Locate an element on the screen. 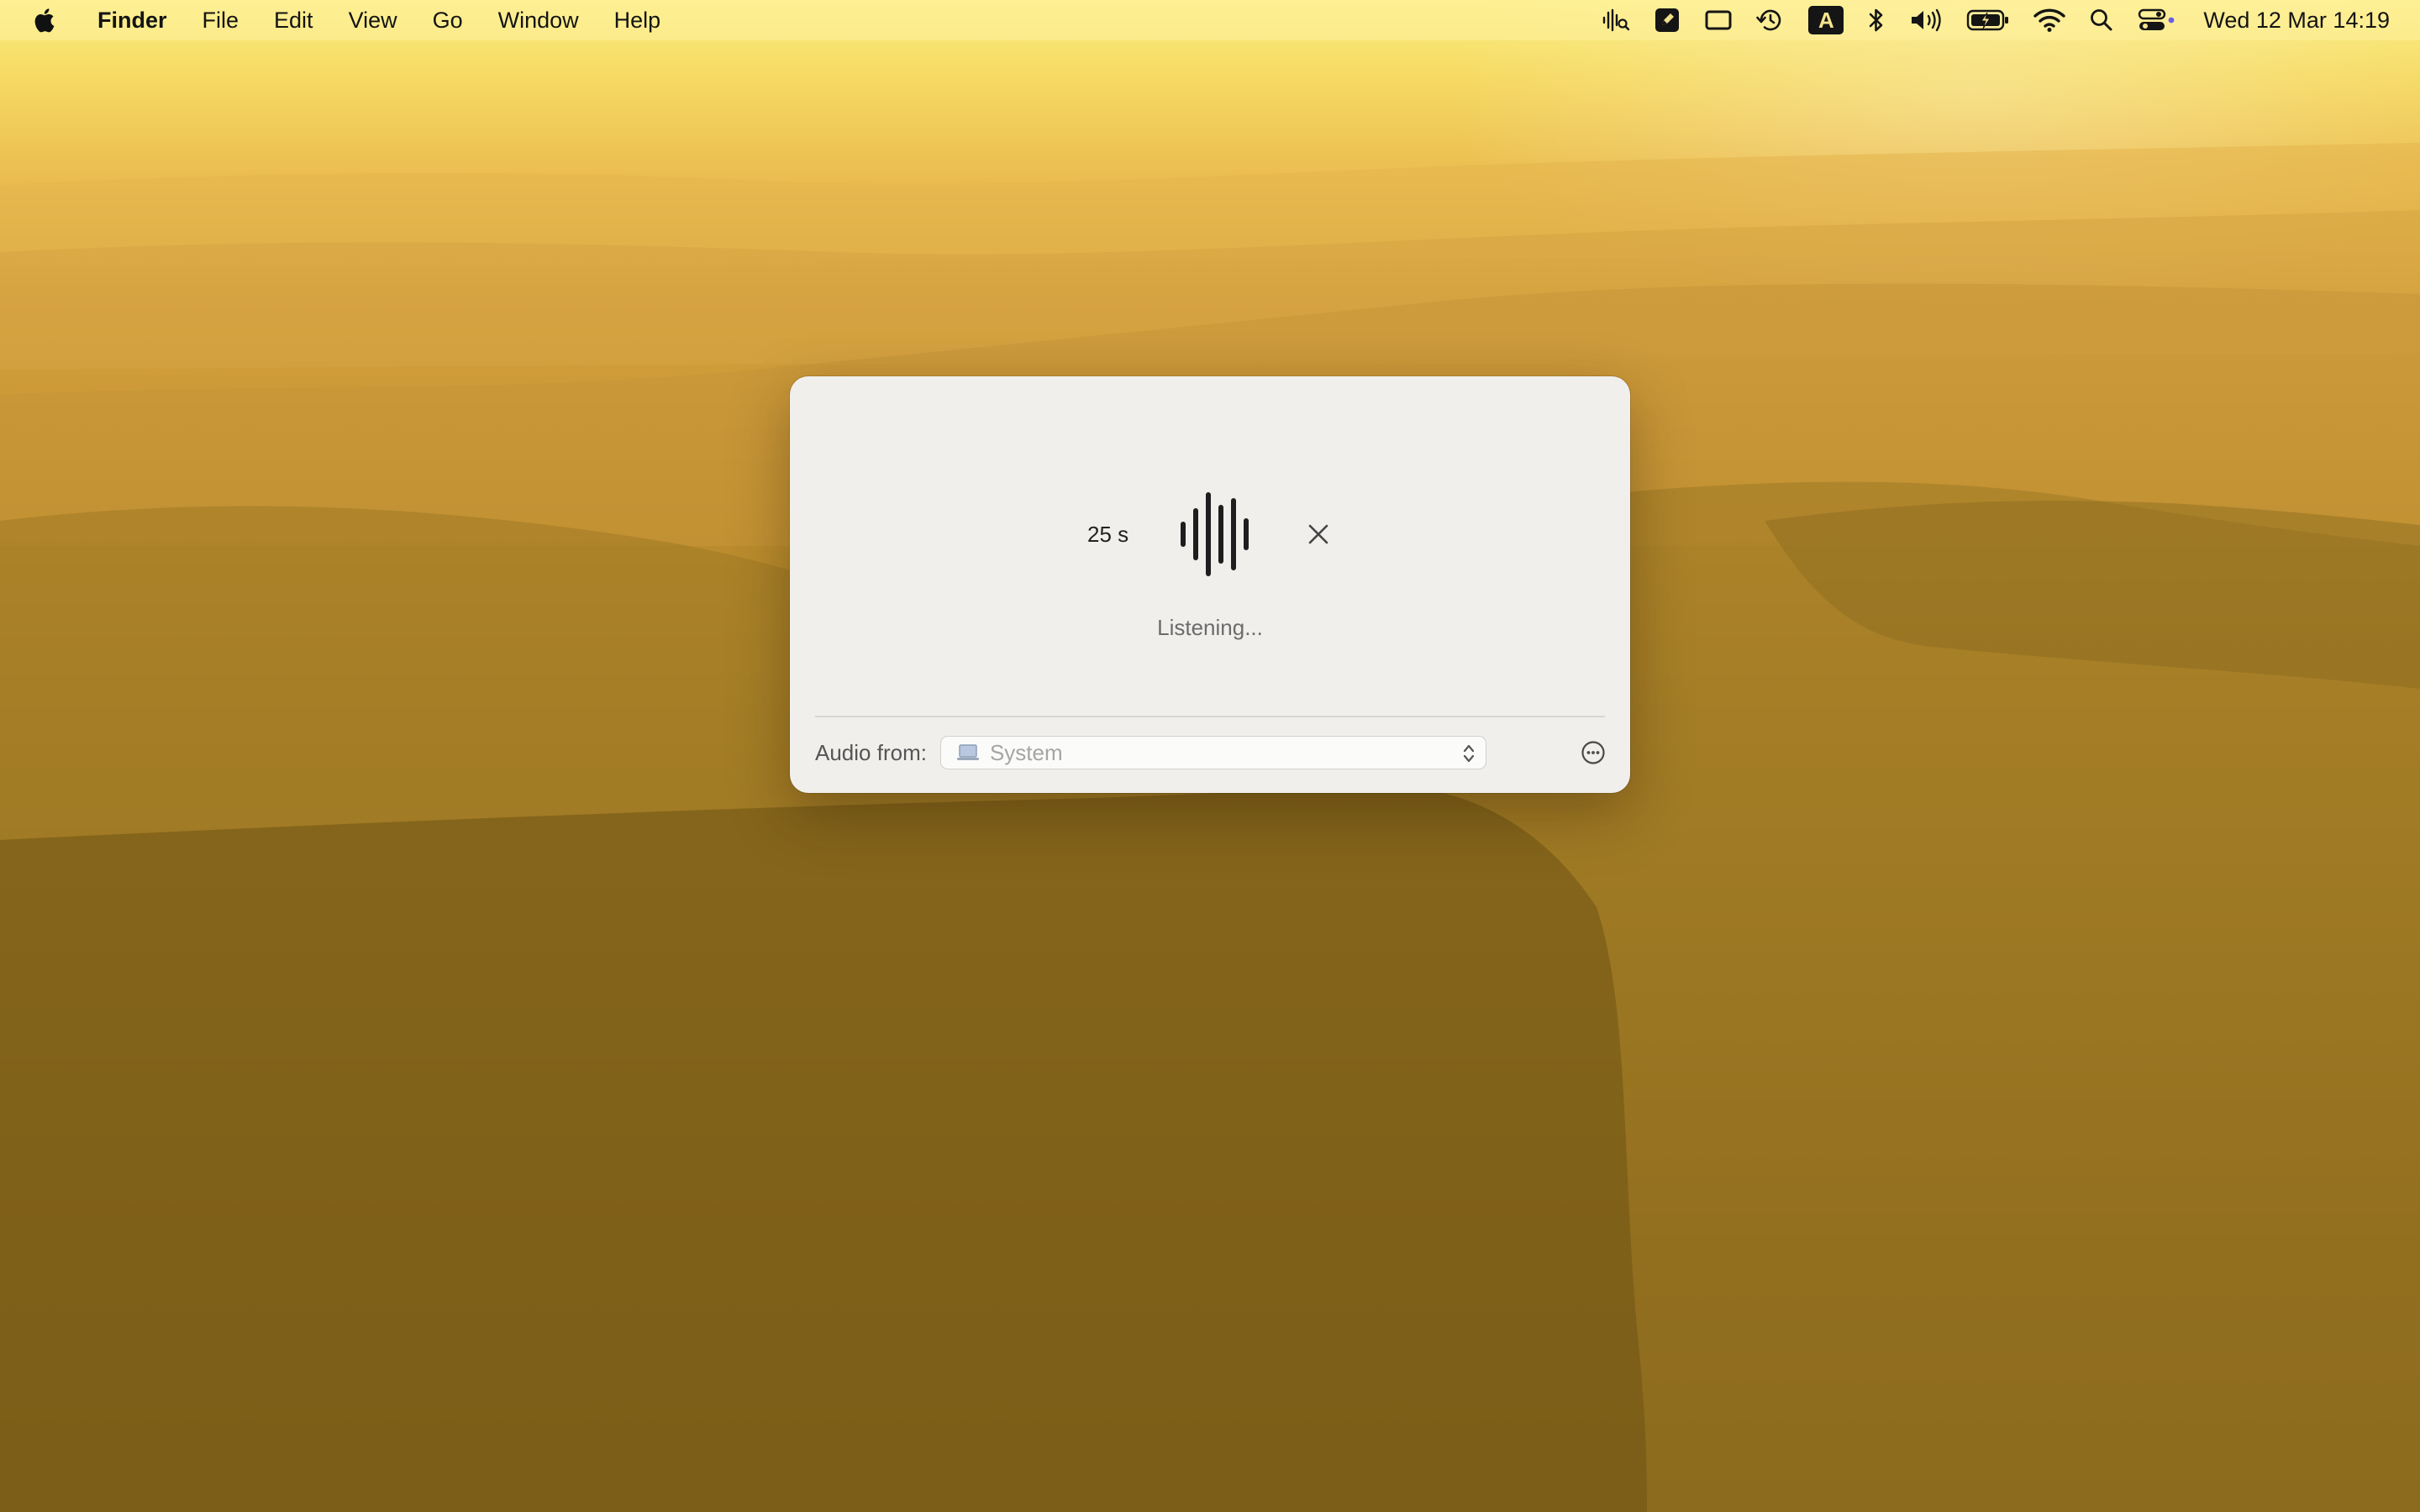 Image resolution: width=2420 pixels, height=1512 pixels. wifi-icon is located at coordinates (2049, 20).